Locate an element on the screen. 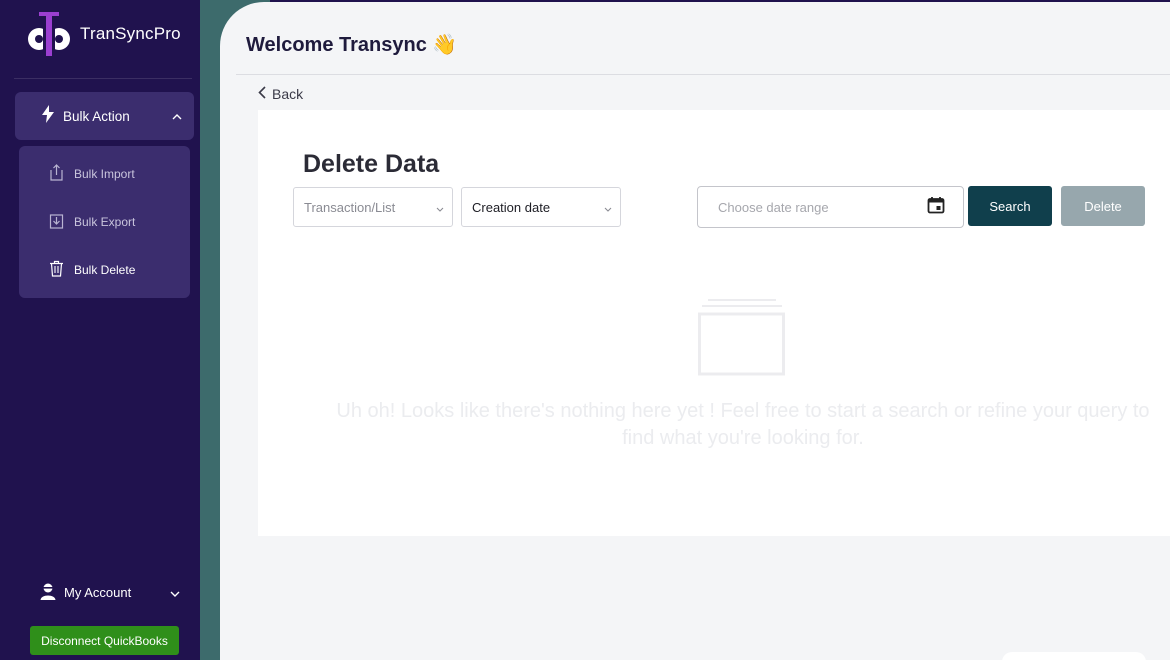  date-field-value: Creation date is located at coordinates (511, 207).